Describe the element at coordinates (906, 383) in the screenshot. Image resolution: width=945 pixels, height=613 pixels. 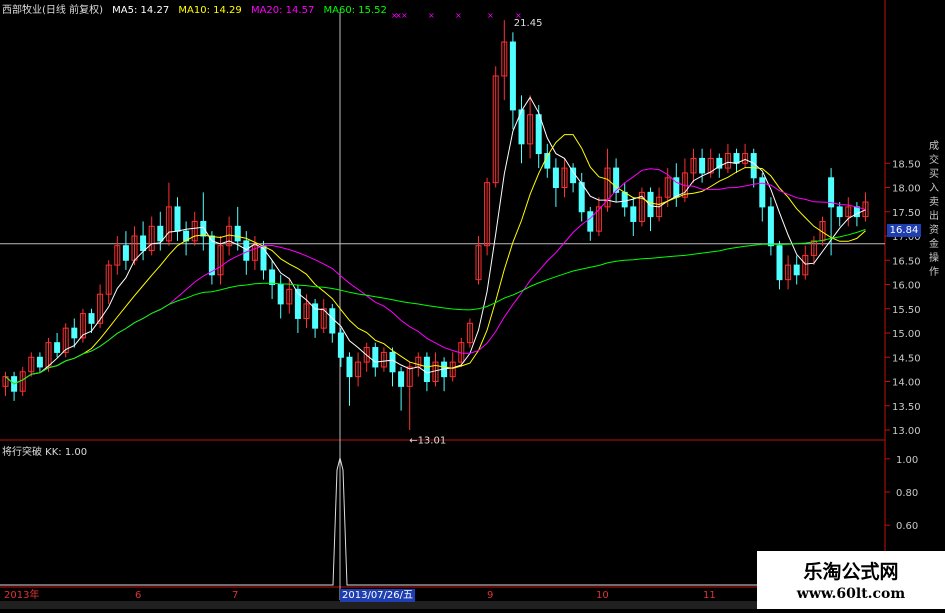
I see `price-tick-label: 14.00` at that location.